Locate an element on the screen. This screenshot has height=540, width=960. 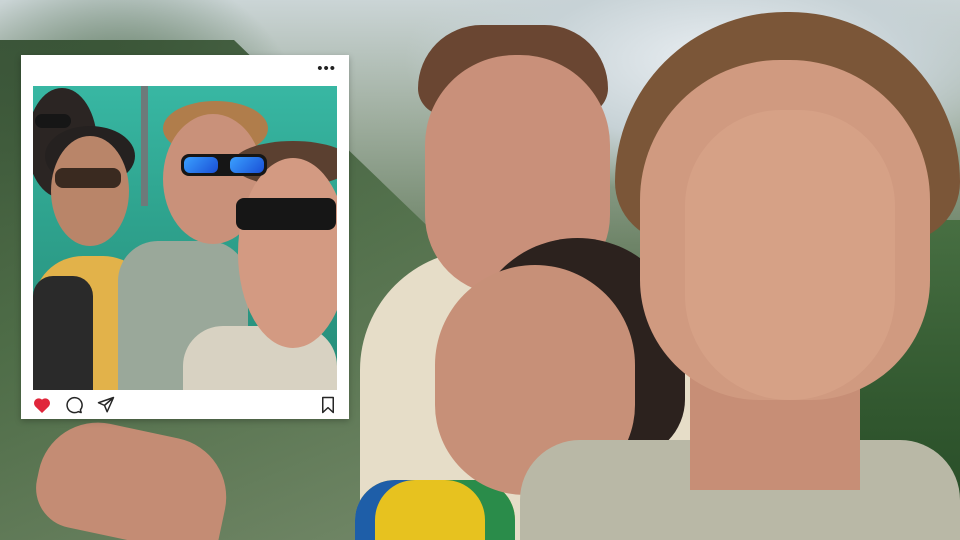
heart-icon is located at coordinates (42, 405).